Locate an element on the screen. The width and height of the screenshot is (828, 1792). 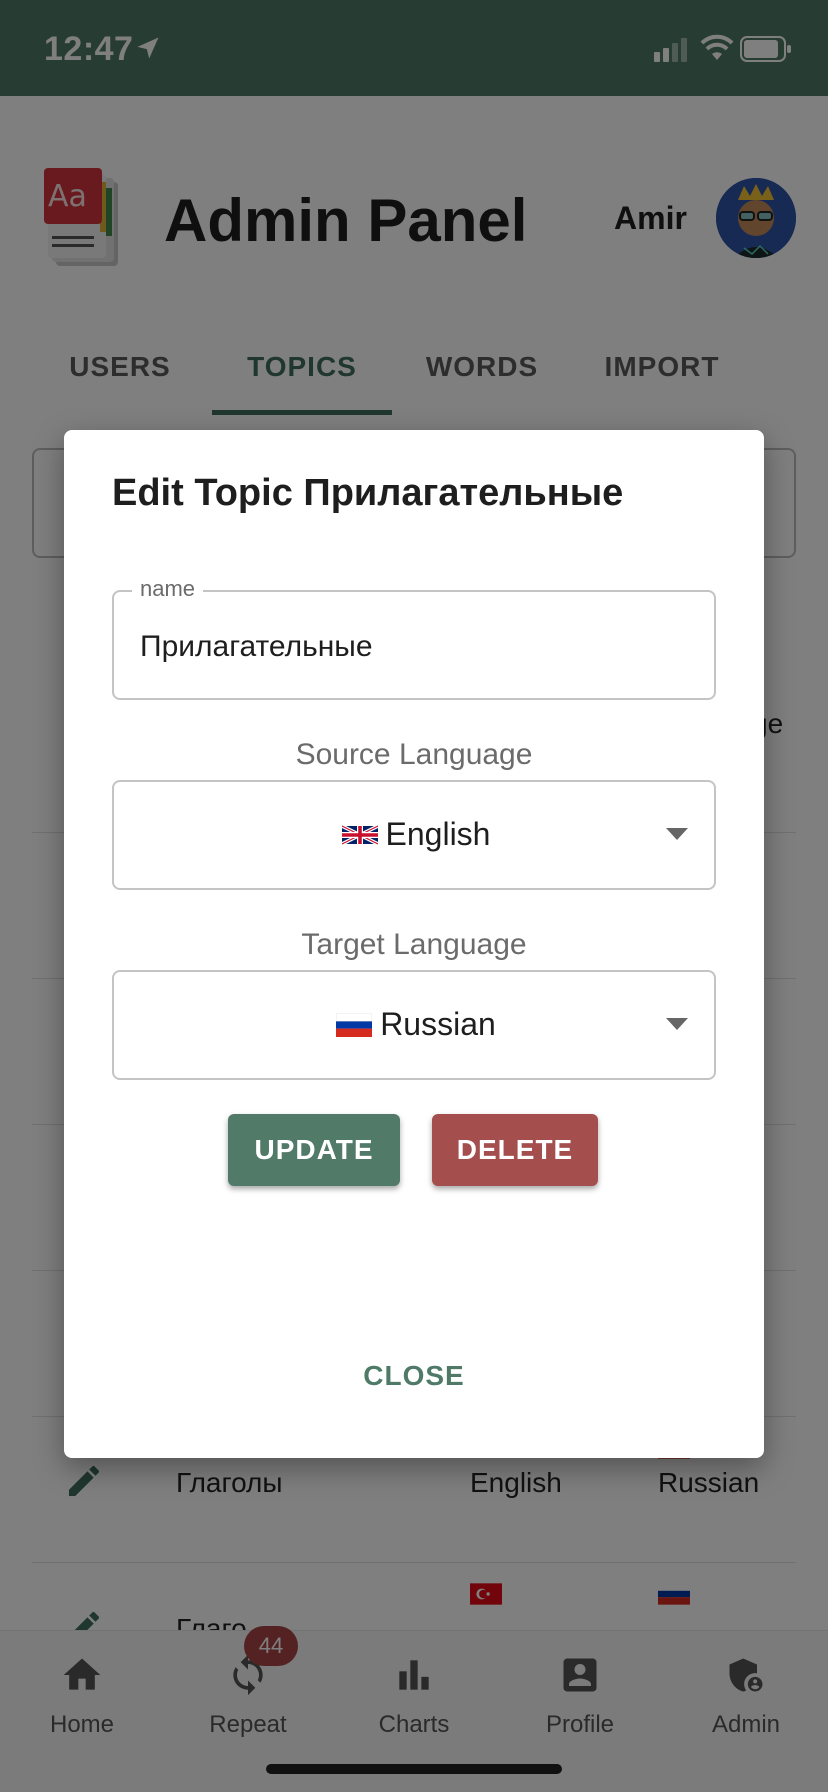
target-language-value: Russian is located at coordinates (438, 1024).